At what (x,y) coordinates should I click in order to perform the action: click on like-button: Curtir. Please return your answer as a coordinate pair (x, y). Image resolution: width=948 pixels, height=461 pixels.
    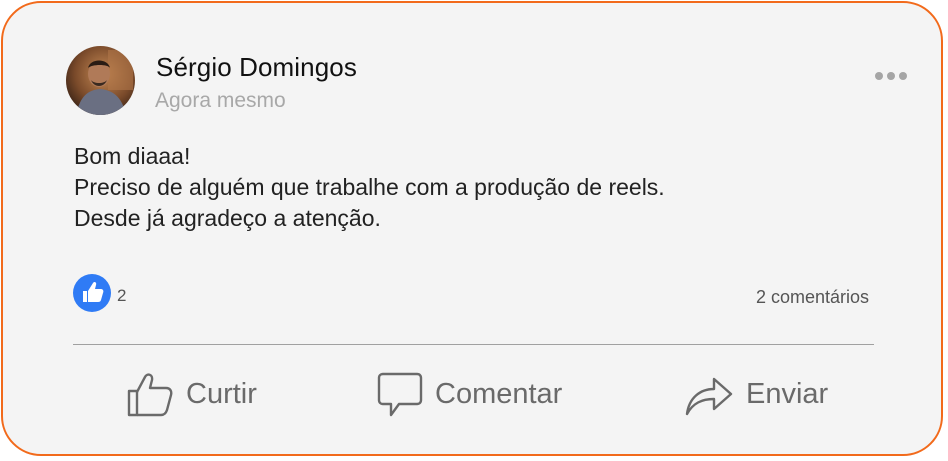
    Looking at the image, I should click on (191, 394).